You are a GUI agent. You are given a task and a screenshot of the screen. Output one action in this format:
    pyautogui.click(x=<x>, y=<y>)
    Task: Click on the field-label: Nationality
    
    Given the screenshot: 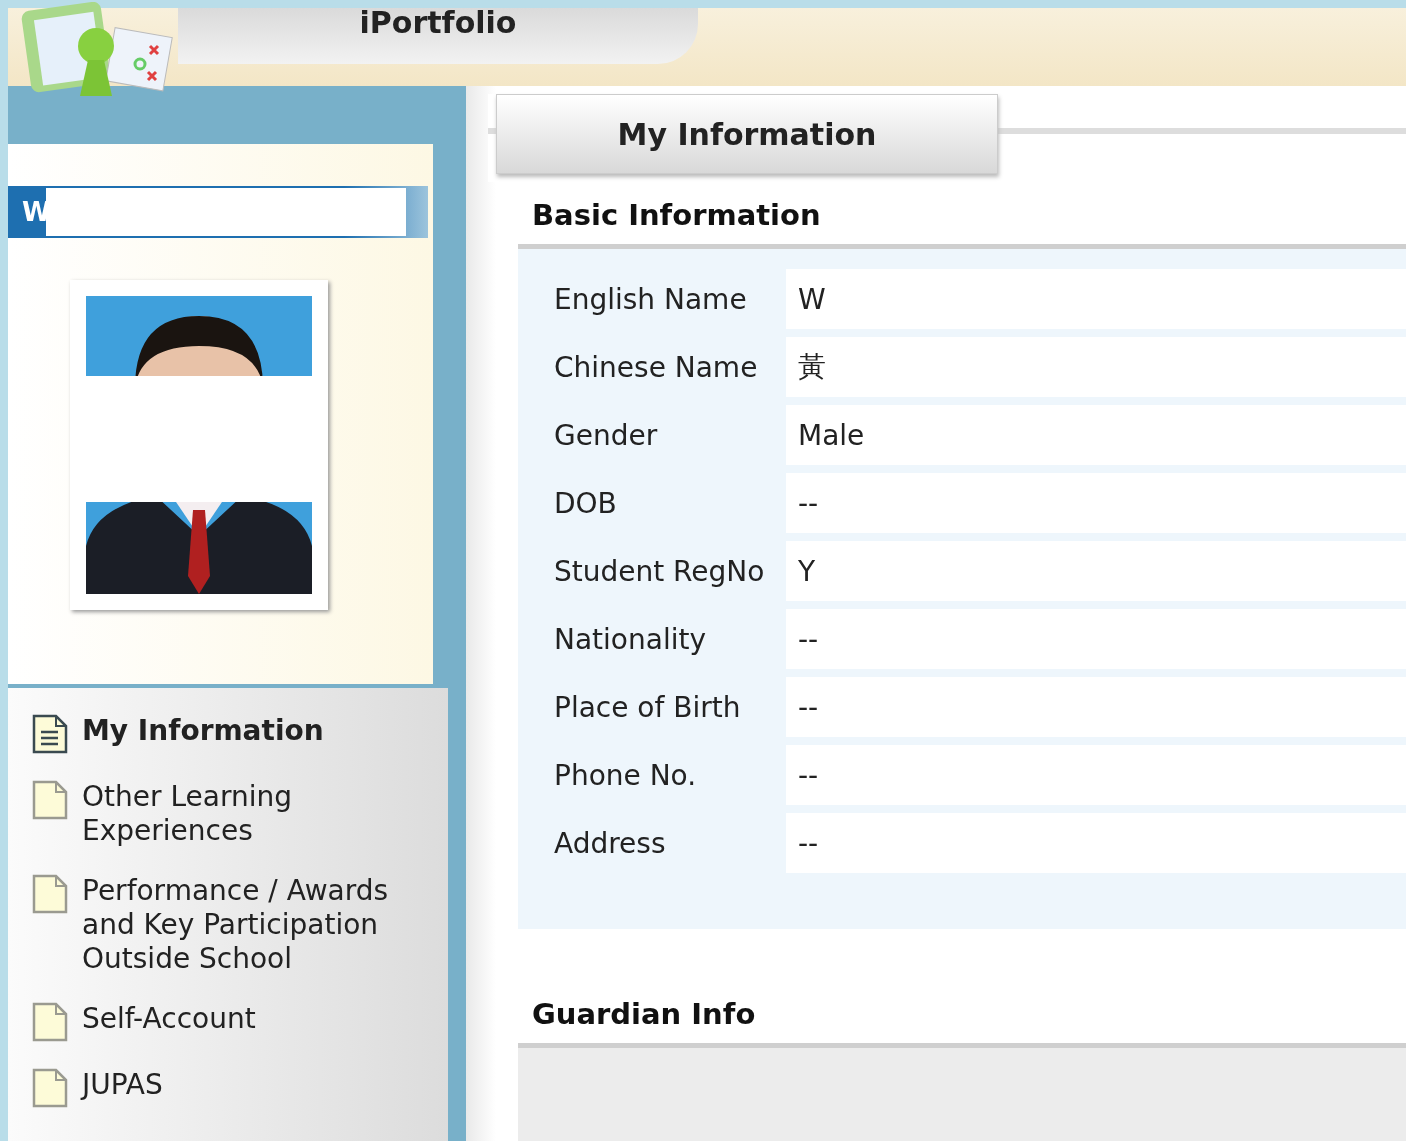 What is the action you would take?
    pyautogui.click(x=630, y=639)
    